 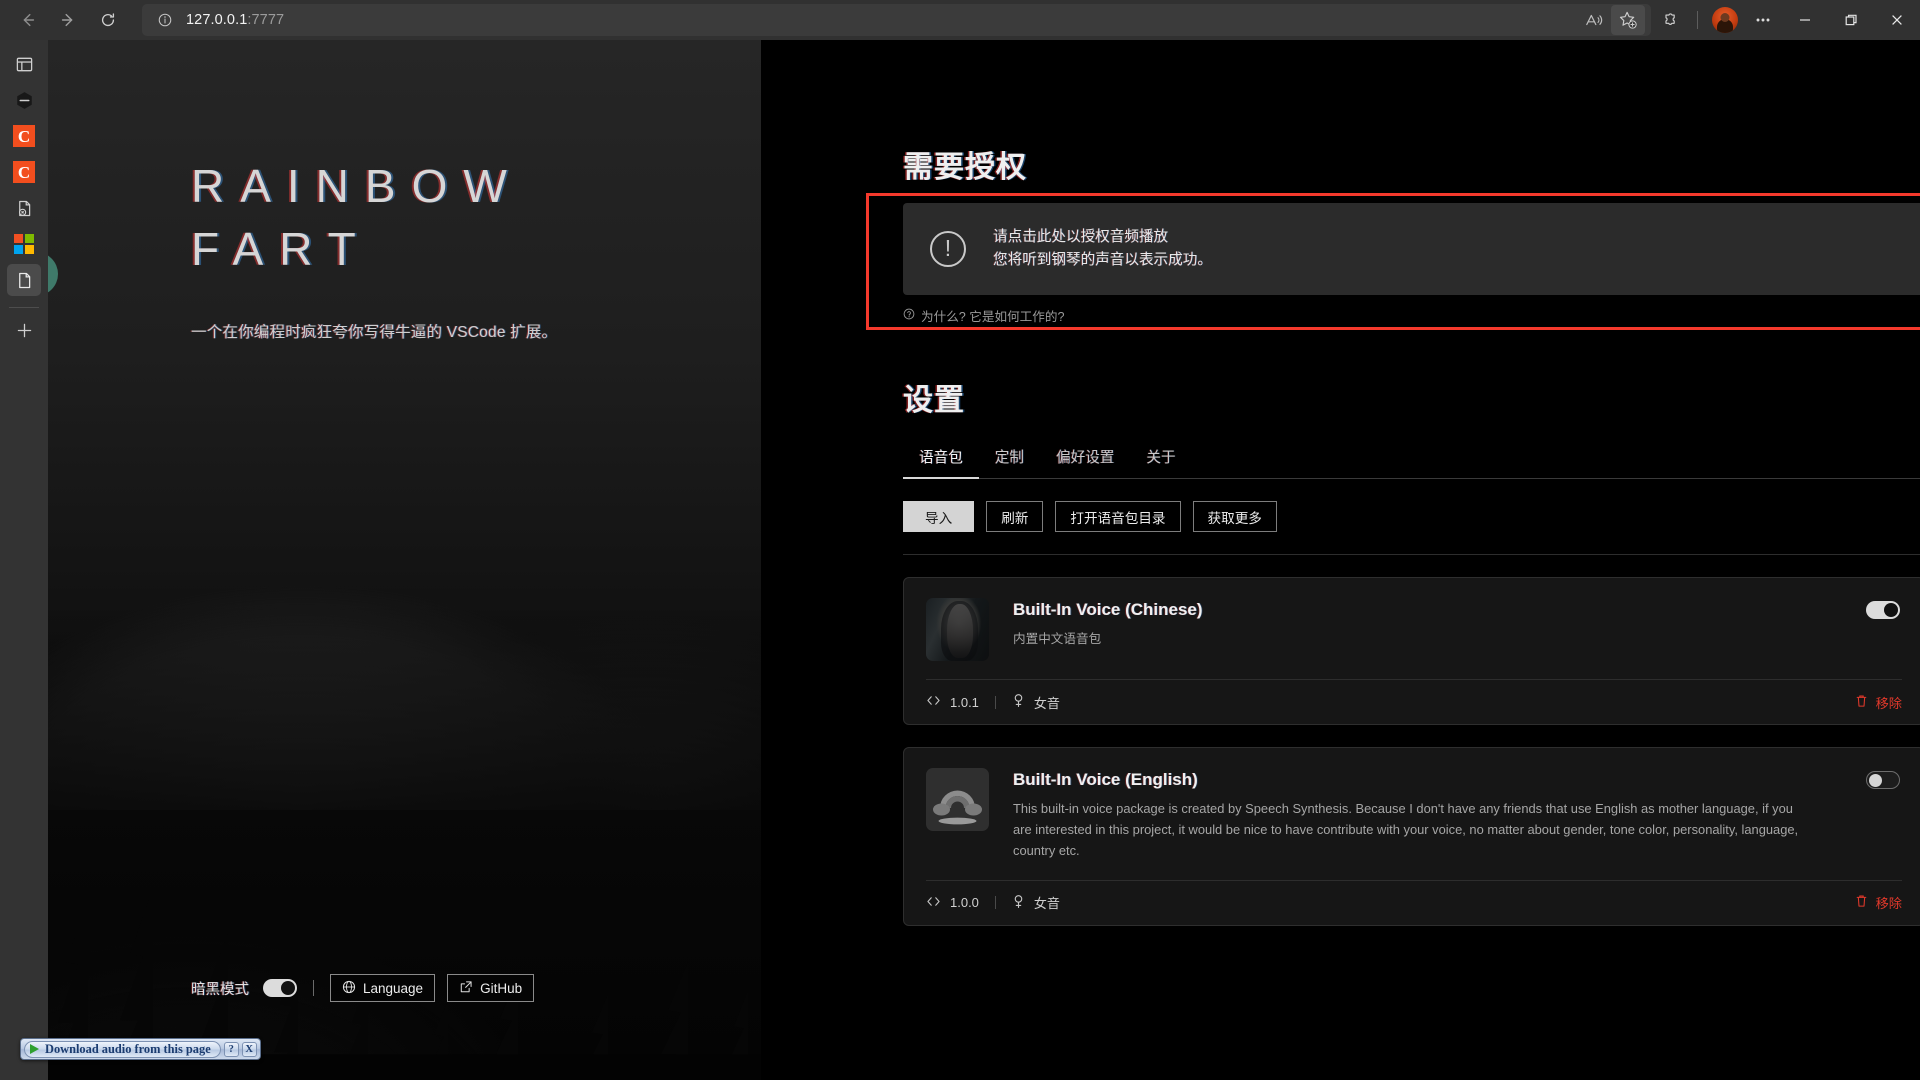 I want to click on voice-pack-description: 内置中文语音包, so click(x=1057, y=639).